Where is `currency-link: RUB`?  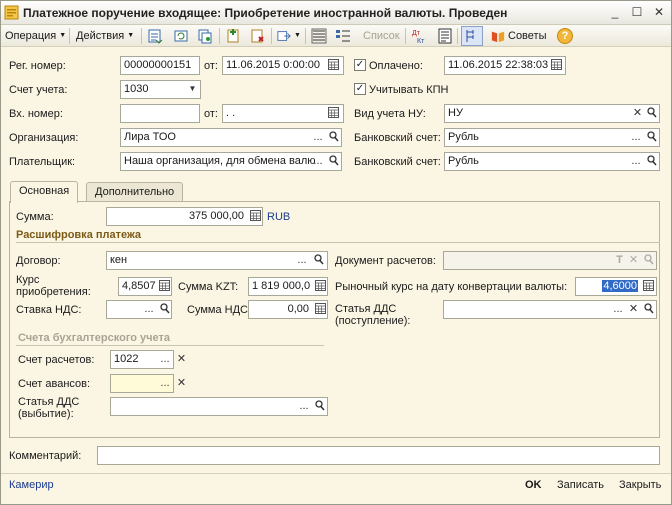
currency-link: RUB is located at coordinates (278, 217).